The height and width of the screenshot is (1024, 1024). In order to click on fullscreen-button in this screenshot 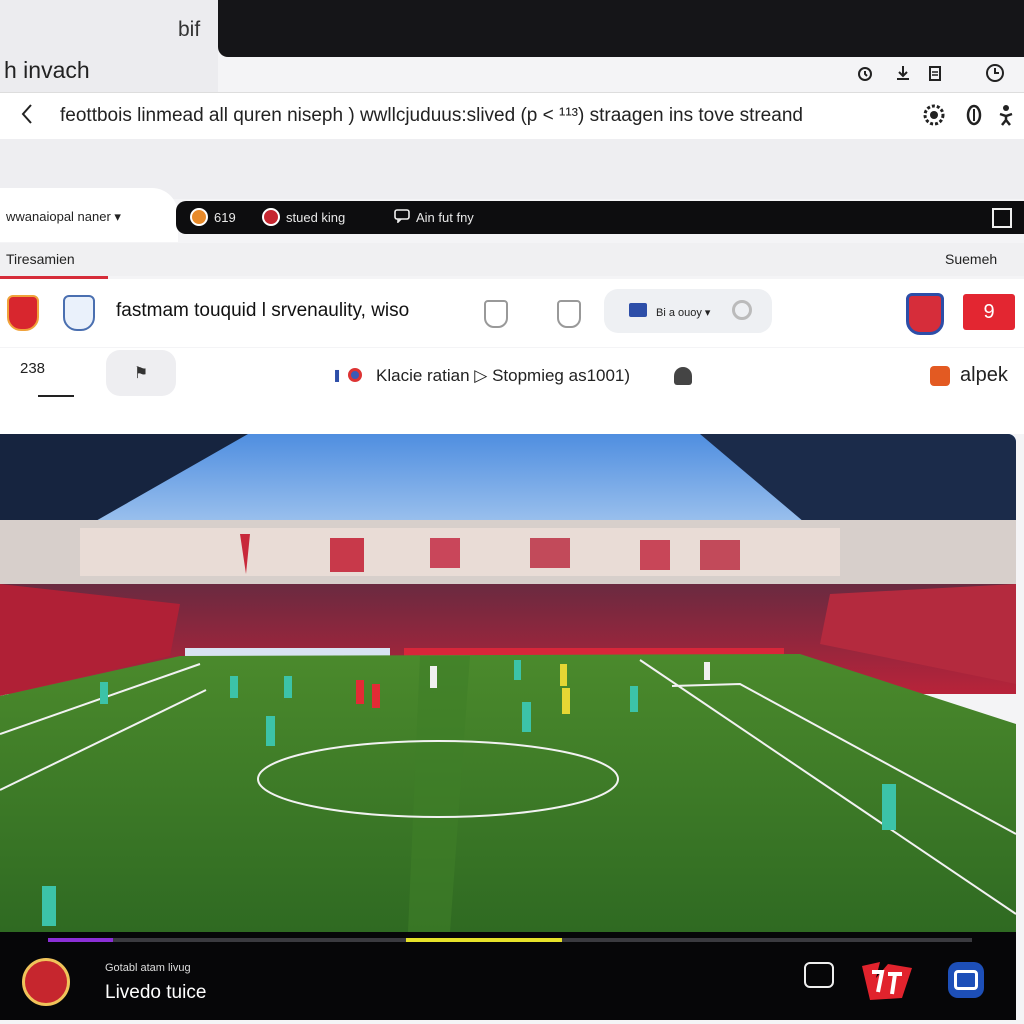, I will do `click(1002, 218)`.